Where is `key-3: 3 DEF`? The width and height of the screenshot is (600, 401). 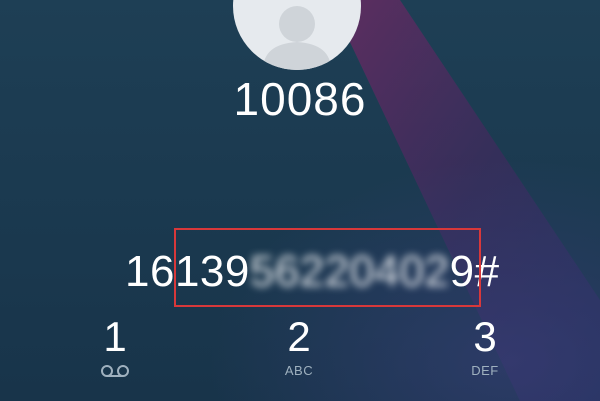
key-3: 3 DEF is located at coordinates (485, 354).